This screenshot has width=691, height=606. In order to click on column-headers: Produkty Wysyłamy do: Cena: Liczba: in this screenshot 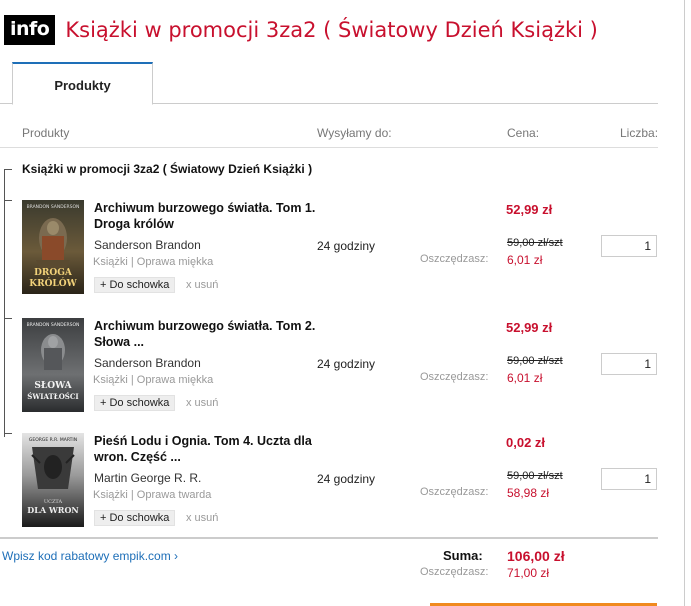, I will do `click(329, 136)`.